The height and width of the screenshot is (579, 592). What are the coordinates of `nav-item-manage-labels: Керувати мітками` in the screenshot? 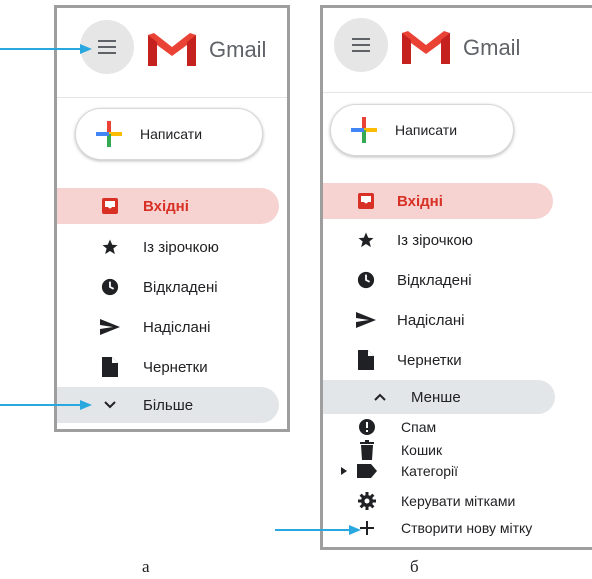 It's located at (419, 501).